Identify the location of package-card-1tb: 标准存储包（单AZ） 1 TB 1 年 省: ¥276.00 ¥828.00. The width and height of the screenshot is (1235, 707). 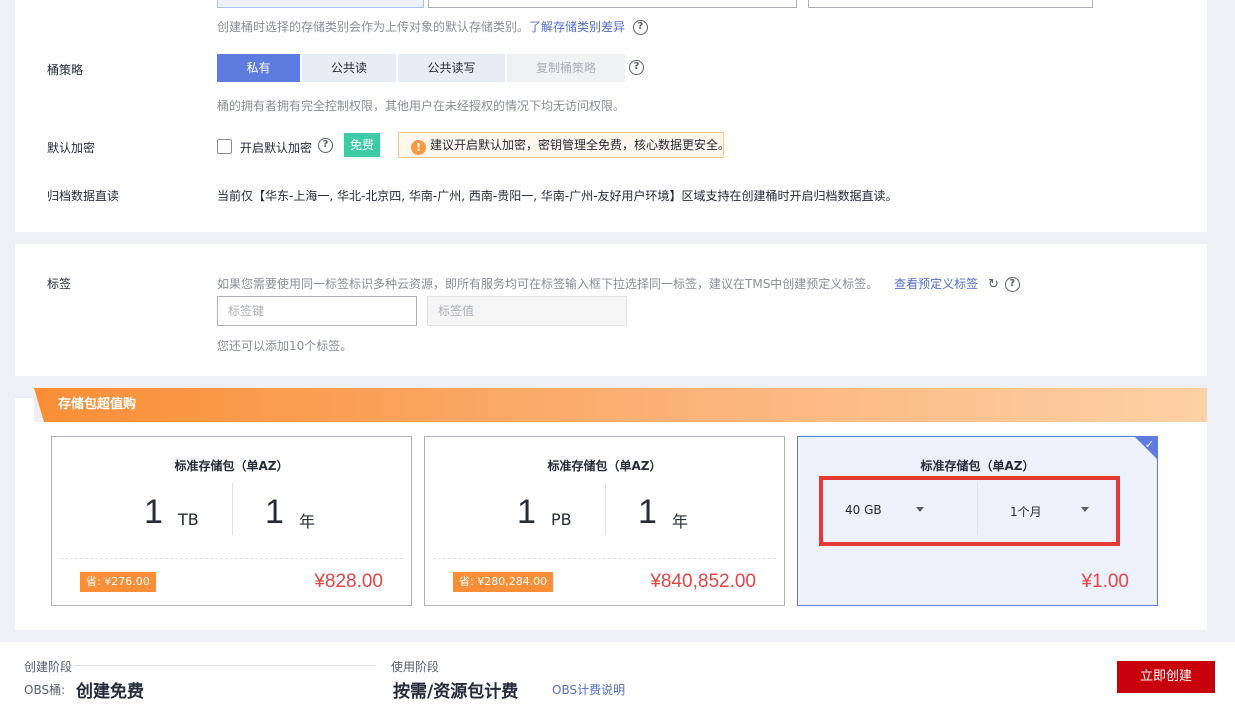
(231, 521).